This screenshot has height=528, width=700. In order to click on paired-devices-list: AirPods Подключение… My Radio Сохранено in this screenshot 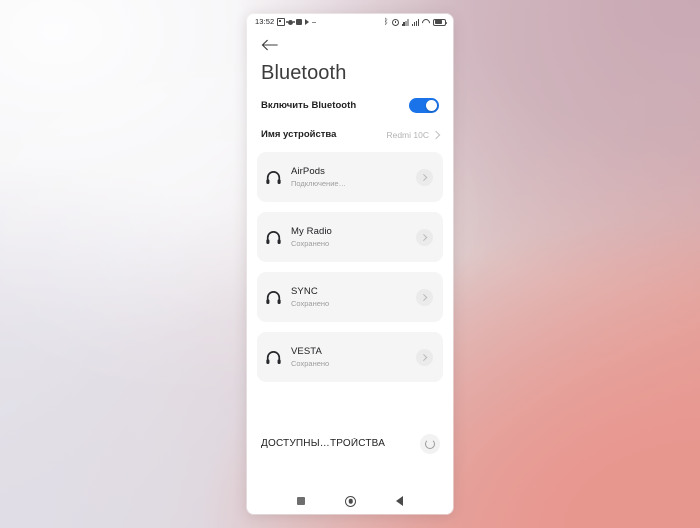, I will do `click(350, 267)`.